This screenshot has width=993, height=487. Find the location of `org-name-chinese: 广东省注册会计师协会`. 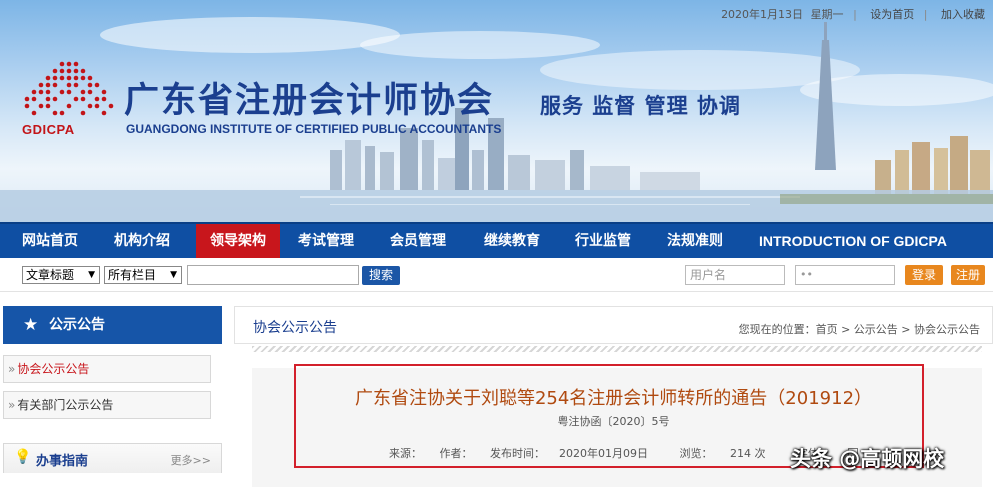

org-name-chinese: 广东省注册会计师协会 is located at coordinates (309, 100).